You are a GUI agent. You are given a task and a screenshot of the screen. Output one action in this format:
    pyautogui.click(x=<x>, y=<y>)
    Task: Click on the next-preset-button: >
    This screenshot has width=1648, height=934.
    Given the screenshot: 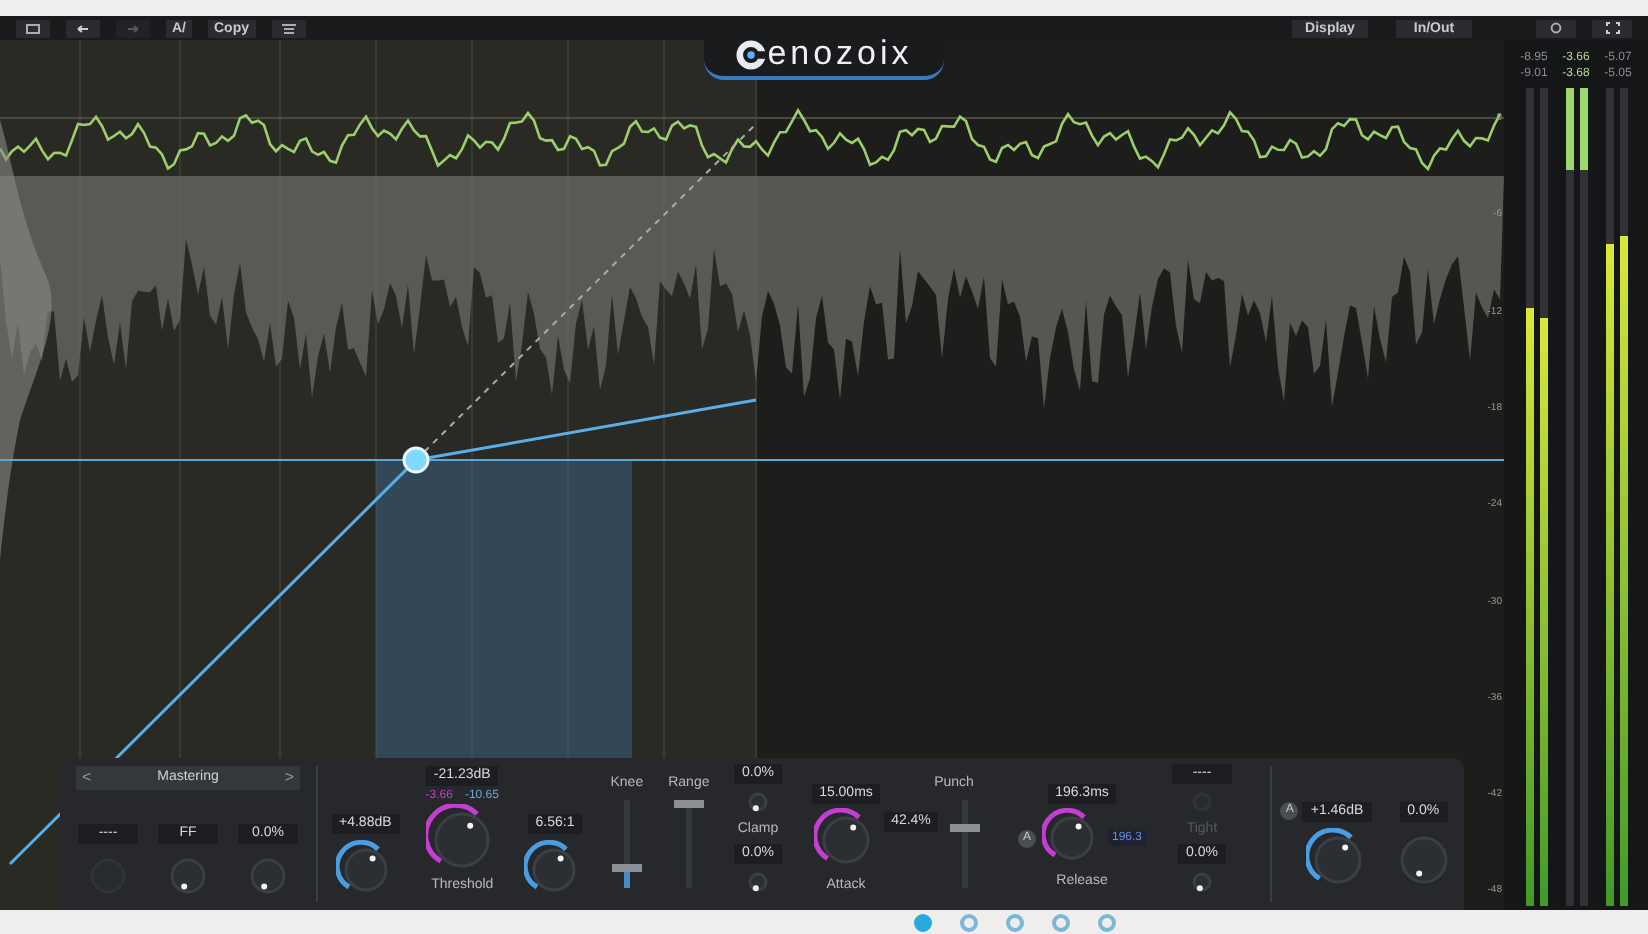 What is the action you would take?
    pyautogui.click(x=289, y=778)
    